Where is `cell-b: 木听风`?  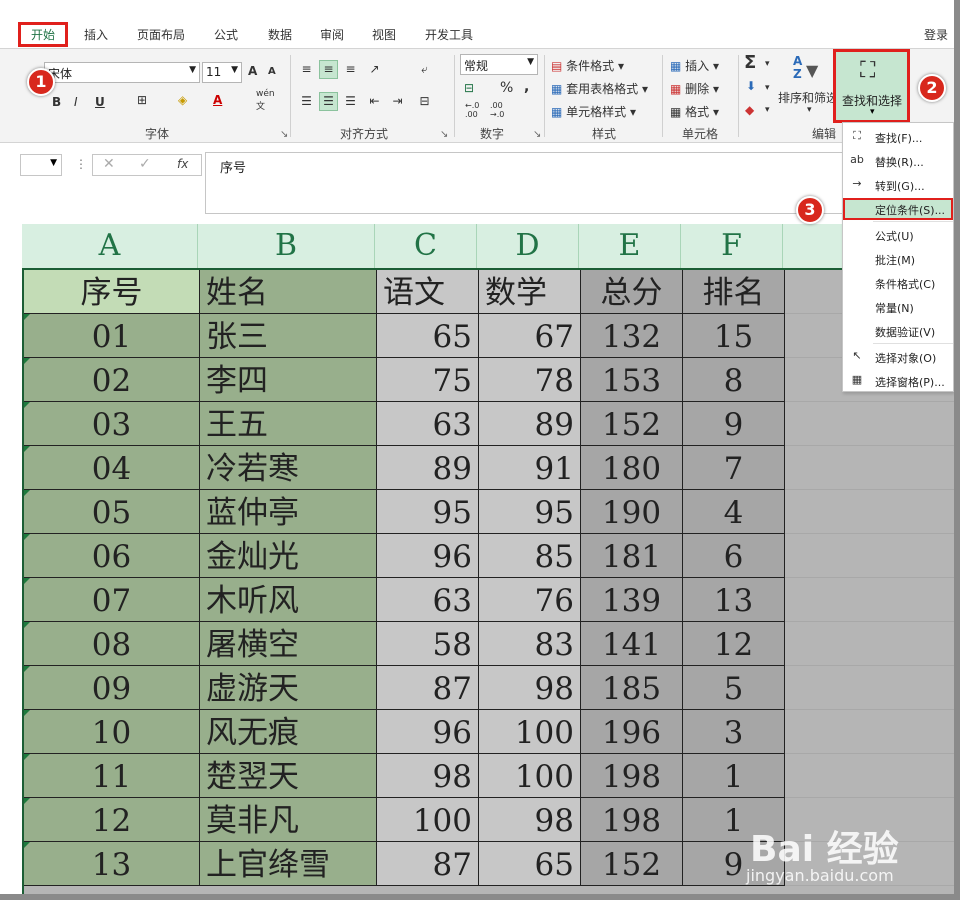 cell-b: 木听风 is located at coordinates (288, 600).